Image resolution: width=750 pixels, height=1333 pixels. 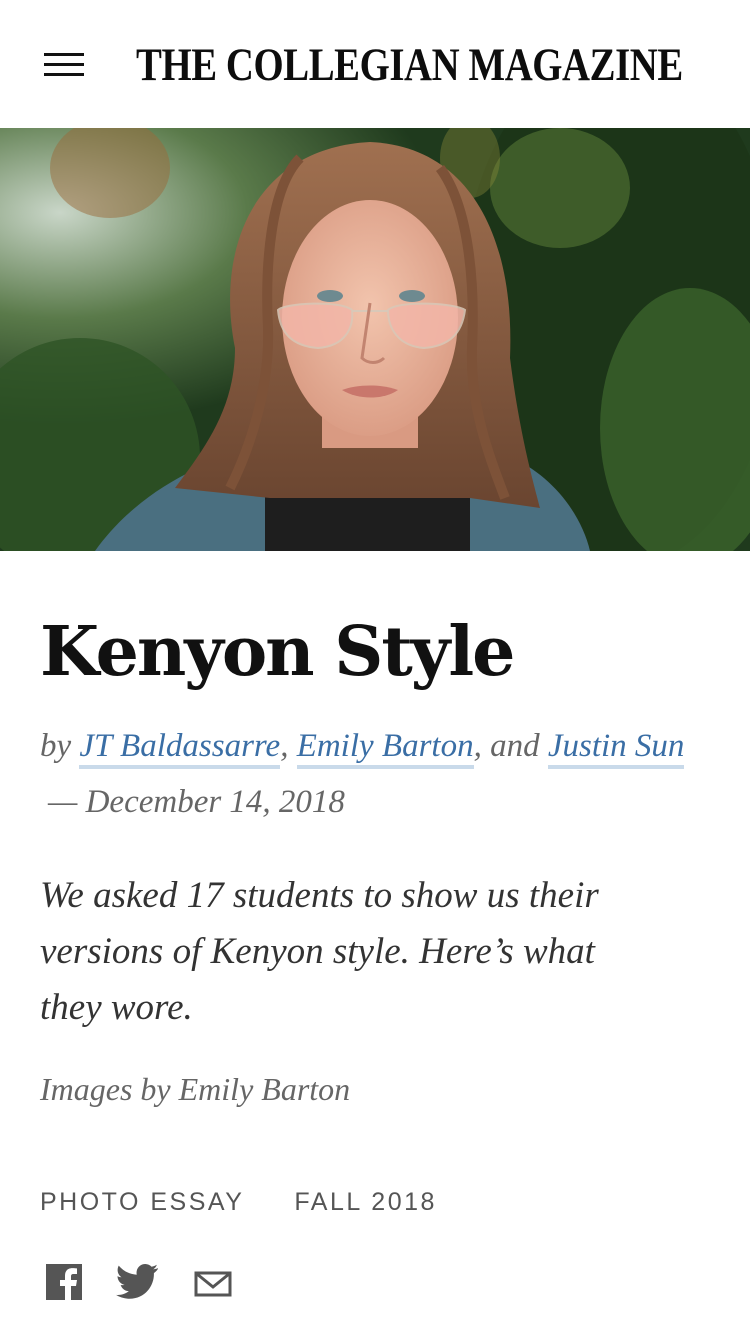 What do you see at coordinates (63, 802) in the screenshot?
I see `date-dash: —` at bounding box center [63, 802].